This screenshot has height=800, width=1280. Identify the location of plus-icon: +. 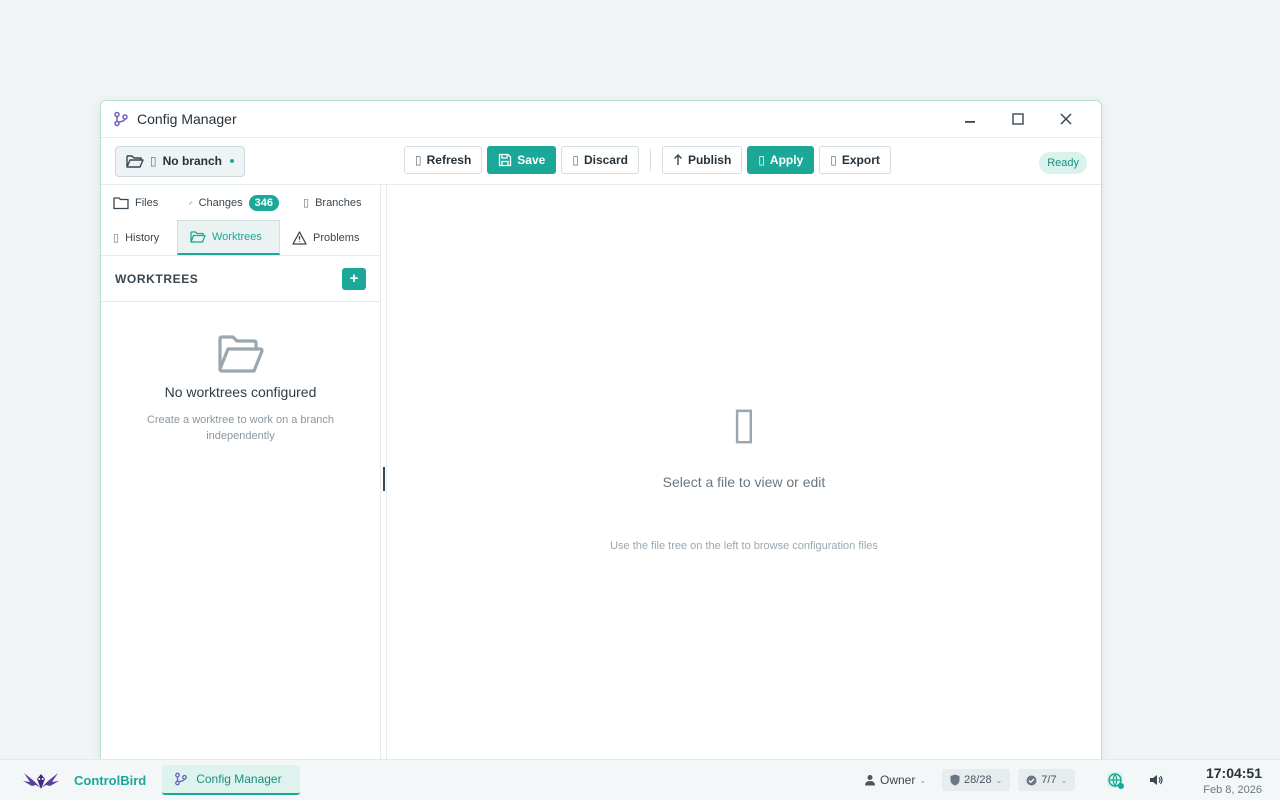
(354, 278).